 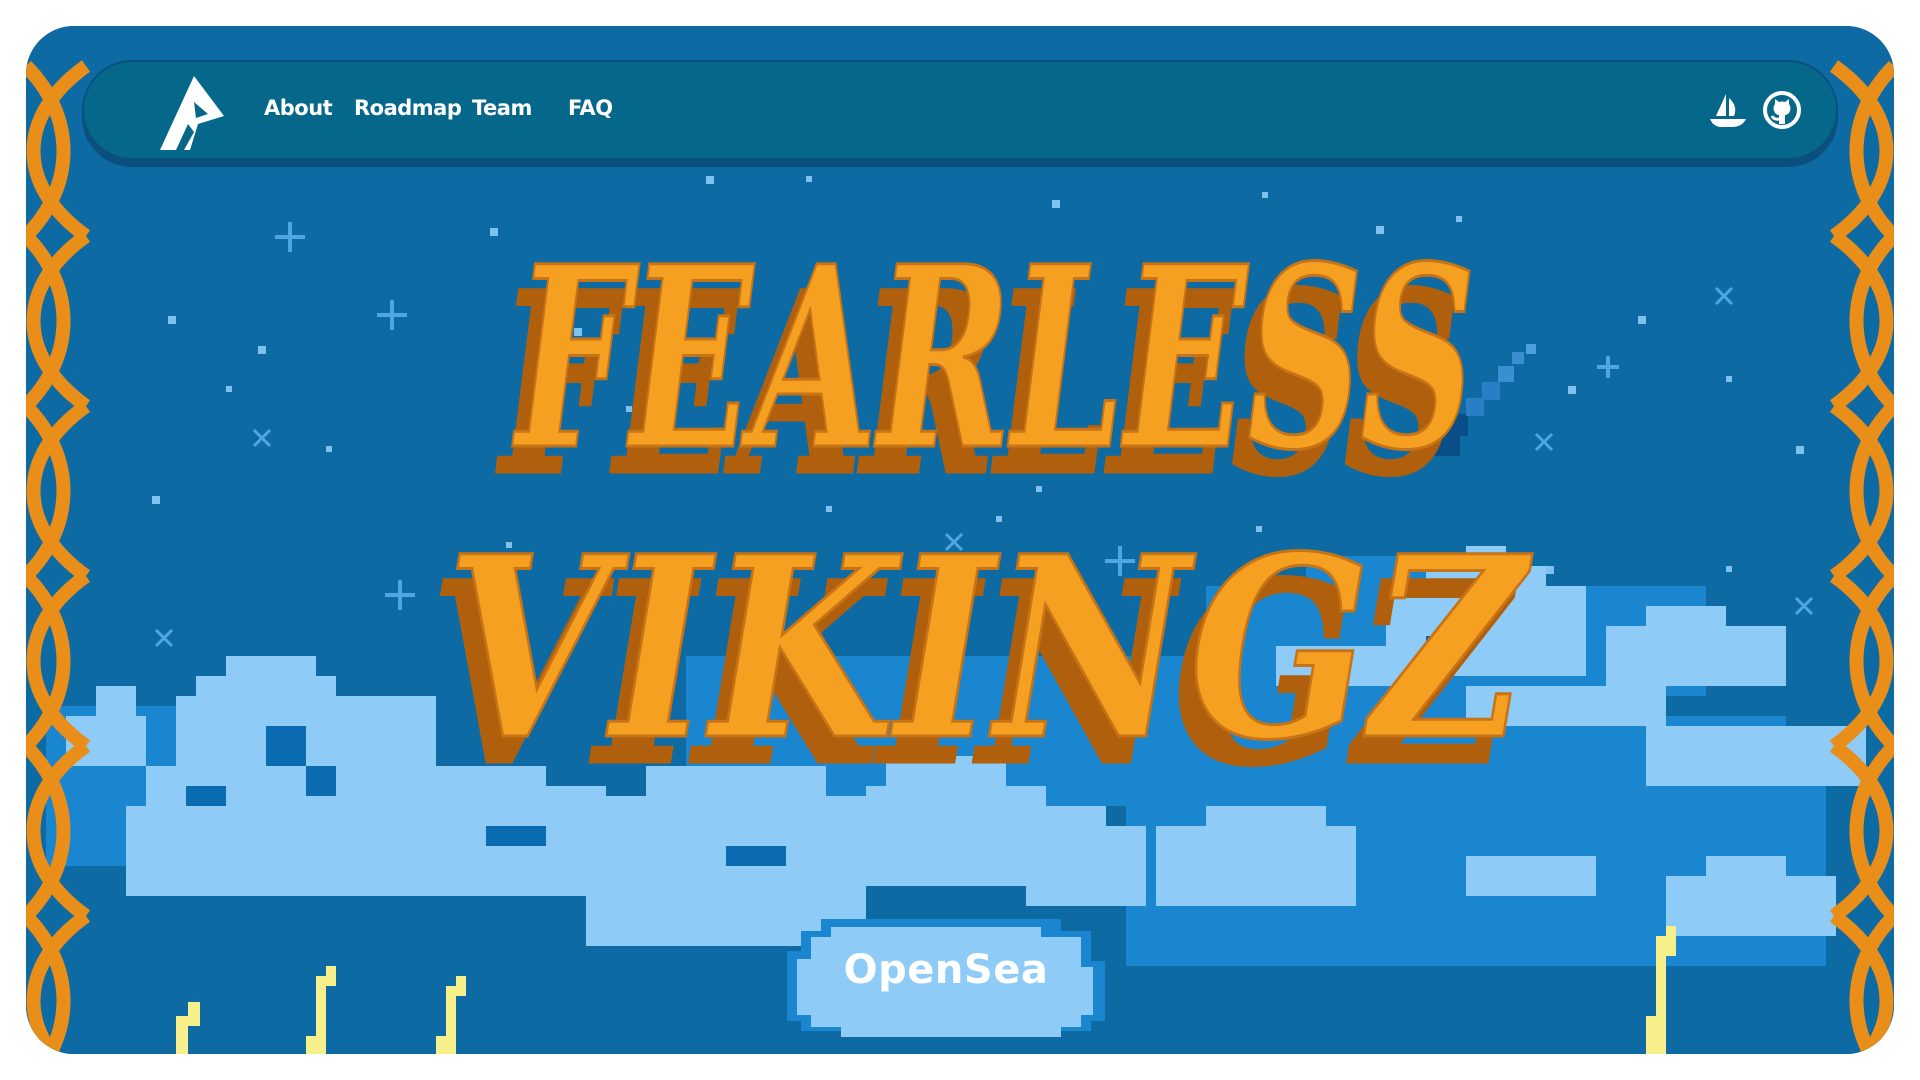 I want to click on nav-link-roadmap: Roadmap, so click(x=408, y=108).